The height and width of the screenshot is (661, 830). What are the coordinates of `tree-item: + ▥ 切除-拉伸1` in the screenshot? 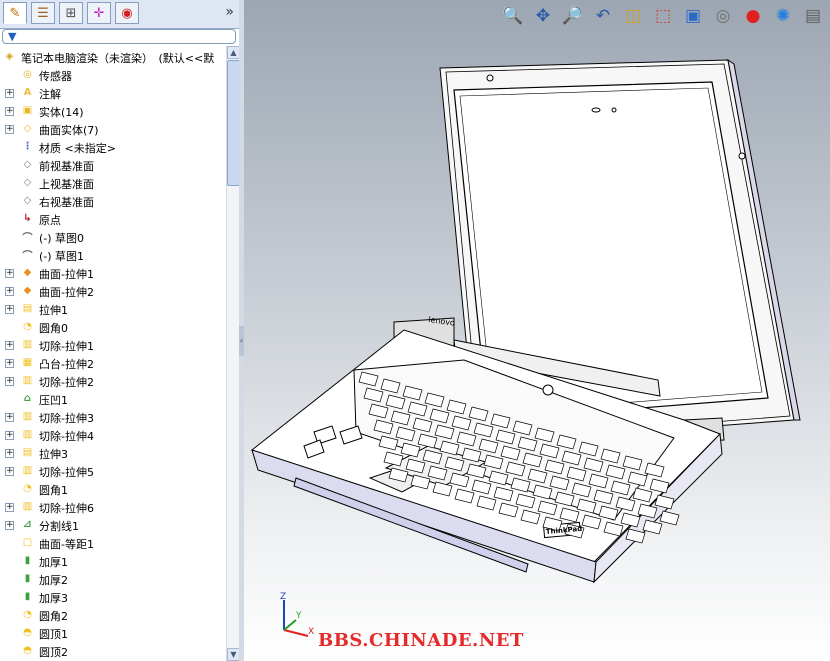 It's located at (113, 345).